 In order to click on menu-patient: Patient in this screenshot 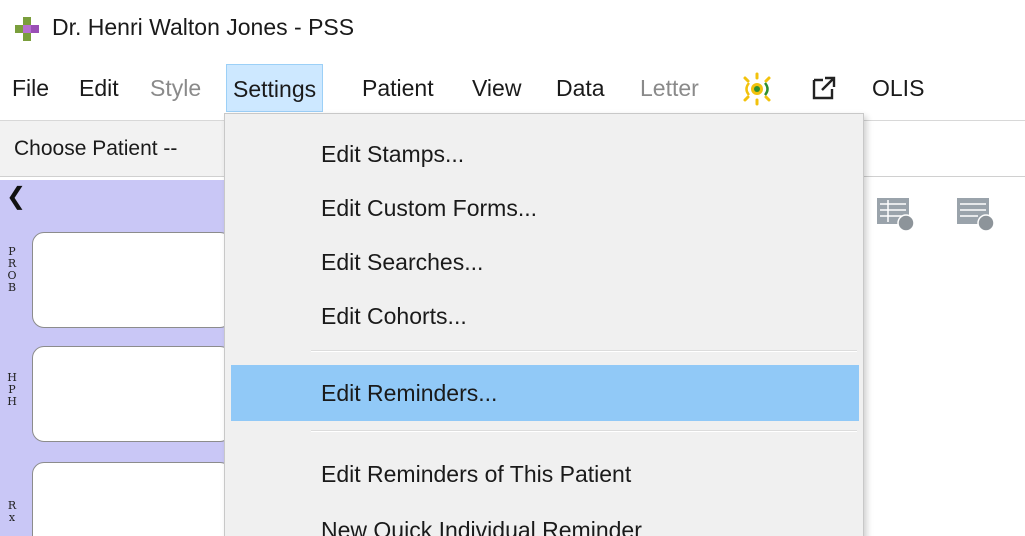, I will do `click(398, 88)`.